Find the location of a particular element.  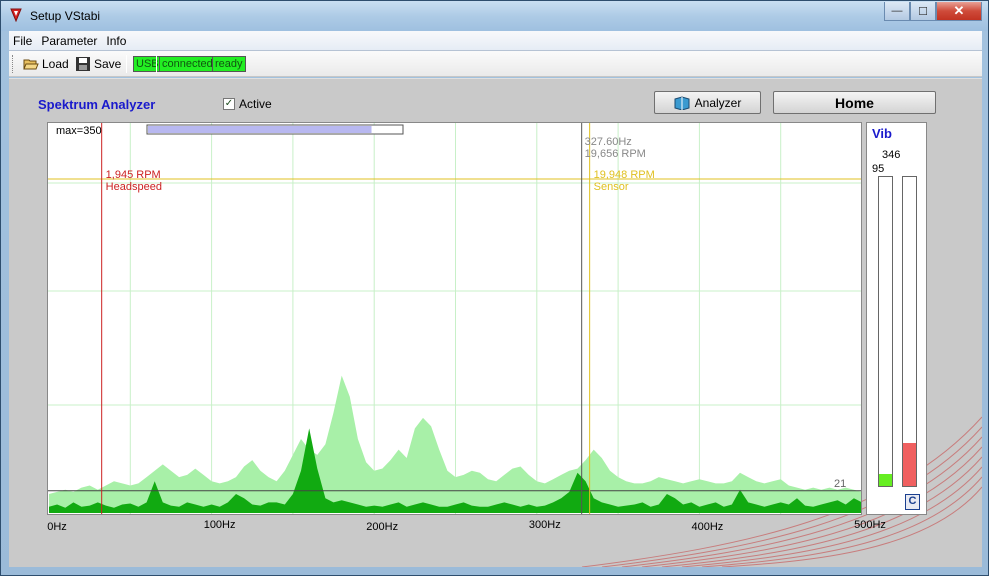

sensor-rpm-label: 19,948 RPM is located at coordinates (624, 175).